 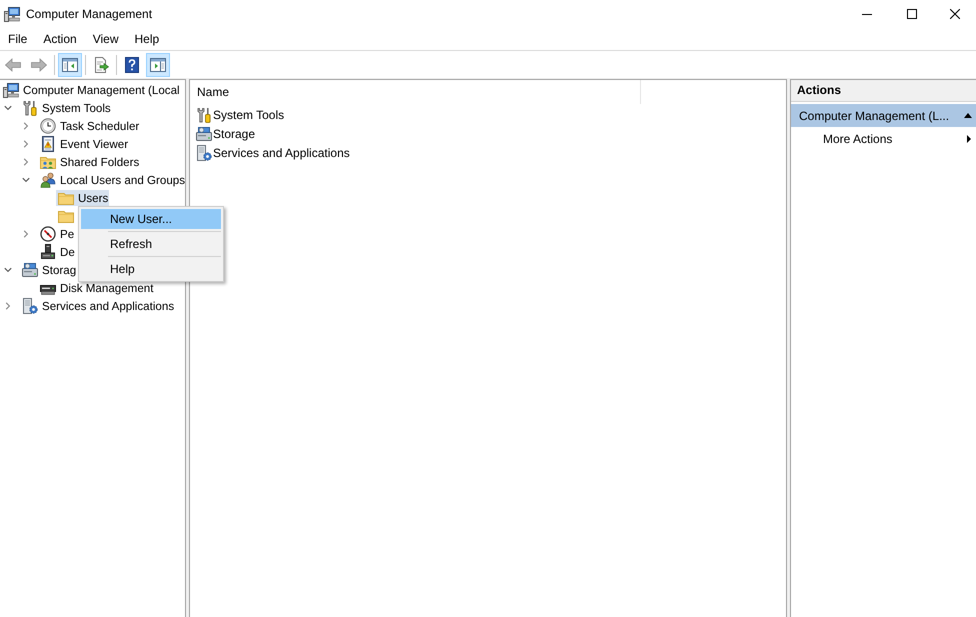 What do you see at coordinates (48, 126) in the screenshot?
I see `clock-icon` at bounding box center [48, 126].